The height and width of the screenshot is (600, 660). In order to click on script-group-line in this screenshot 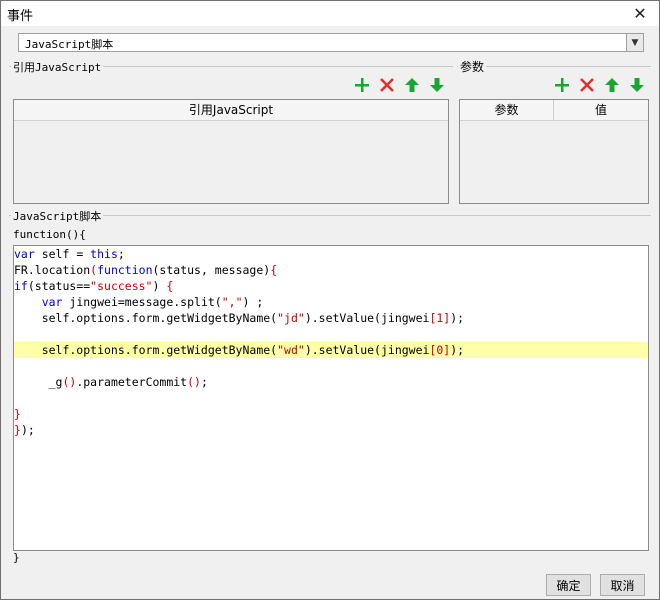, I will do `click(330, 215)`.